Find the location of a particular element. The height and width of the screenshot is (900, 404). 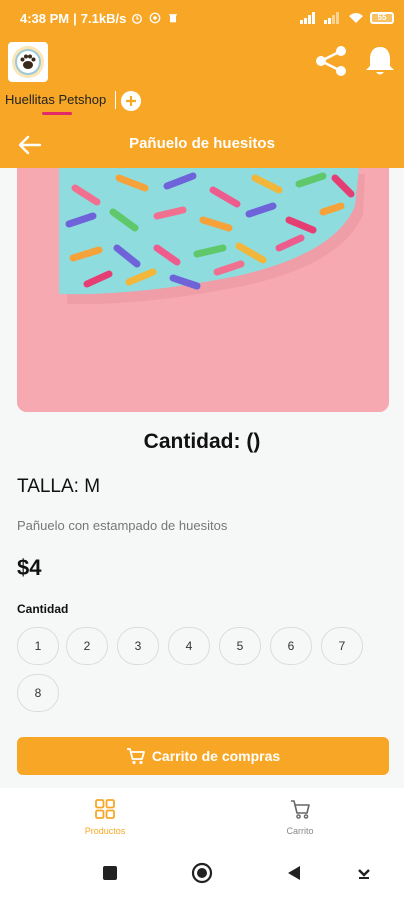

page-title: Pañuelo de huesitos is located at coordinates (202, 143).